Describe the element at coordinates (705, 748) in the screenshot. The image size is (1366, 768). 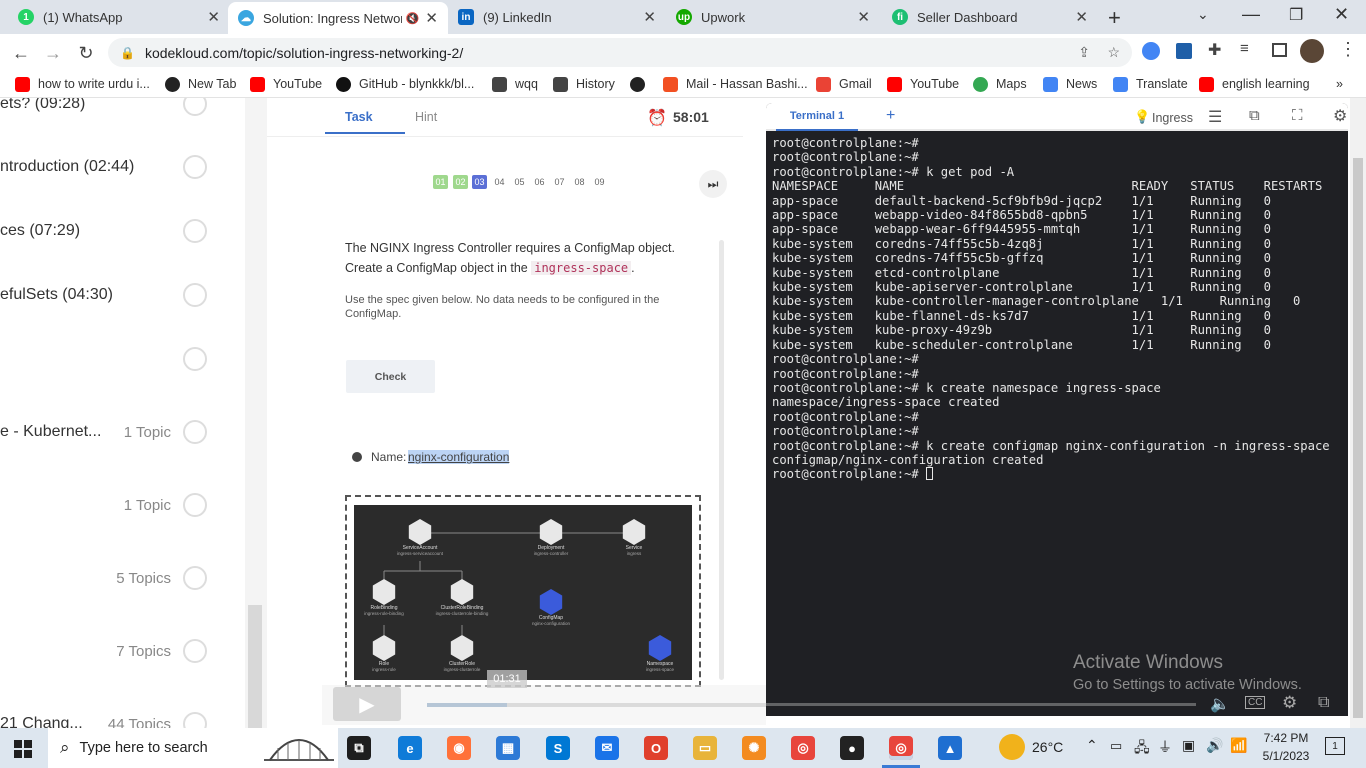
I see `file-explorer-icon: ▭` at that location.